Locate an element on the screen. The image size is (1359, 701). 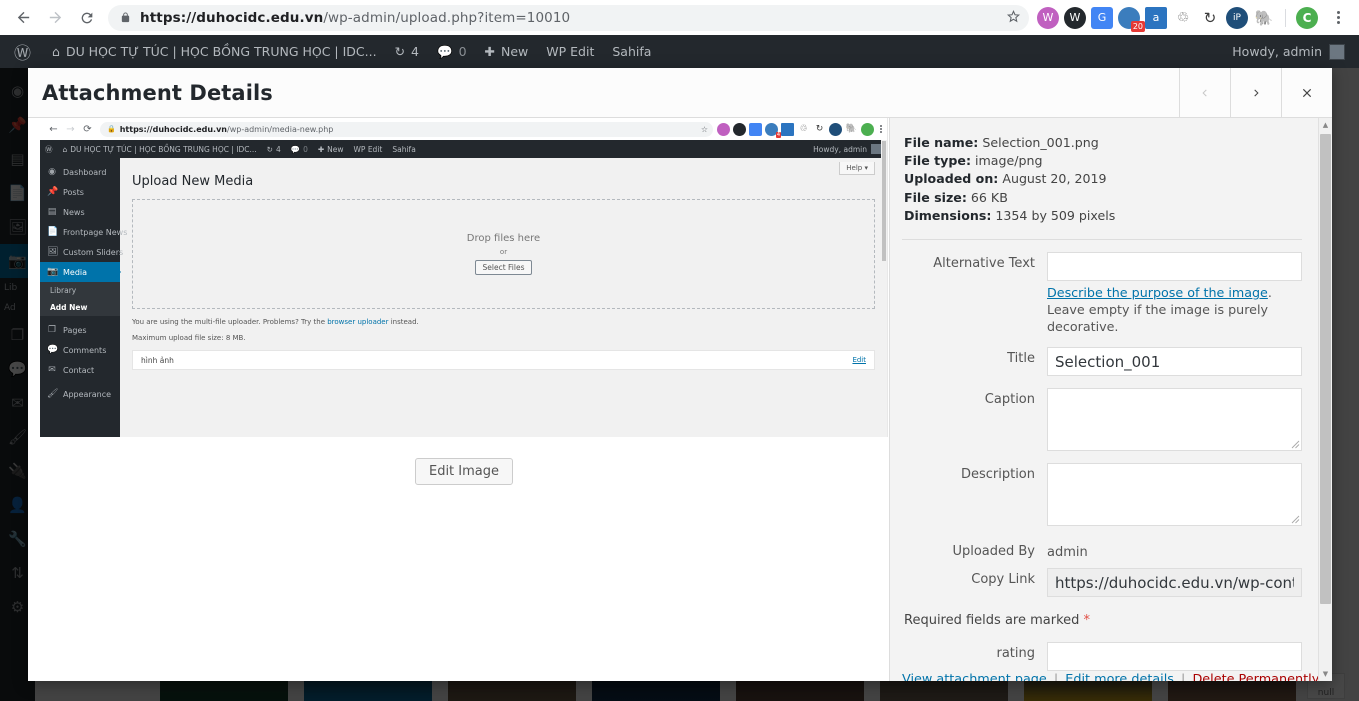
edit-more-details-link: Edit more details is located at coordinates (1119, 676).